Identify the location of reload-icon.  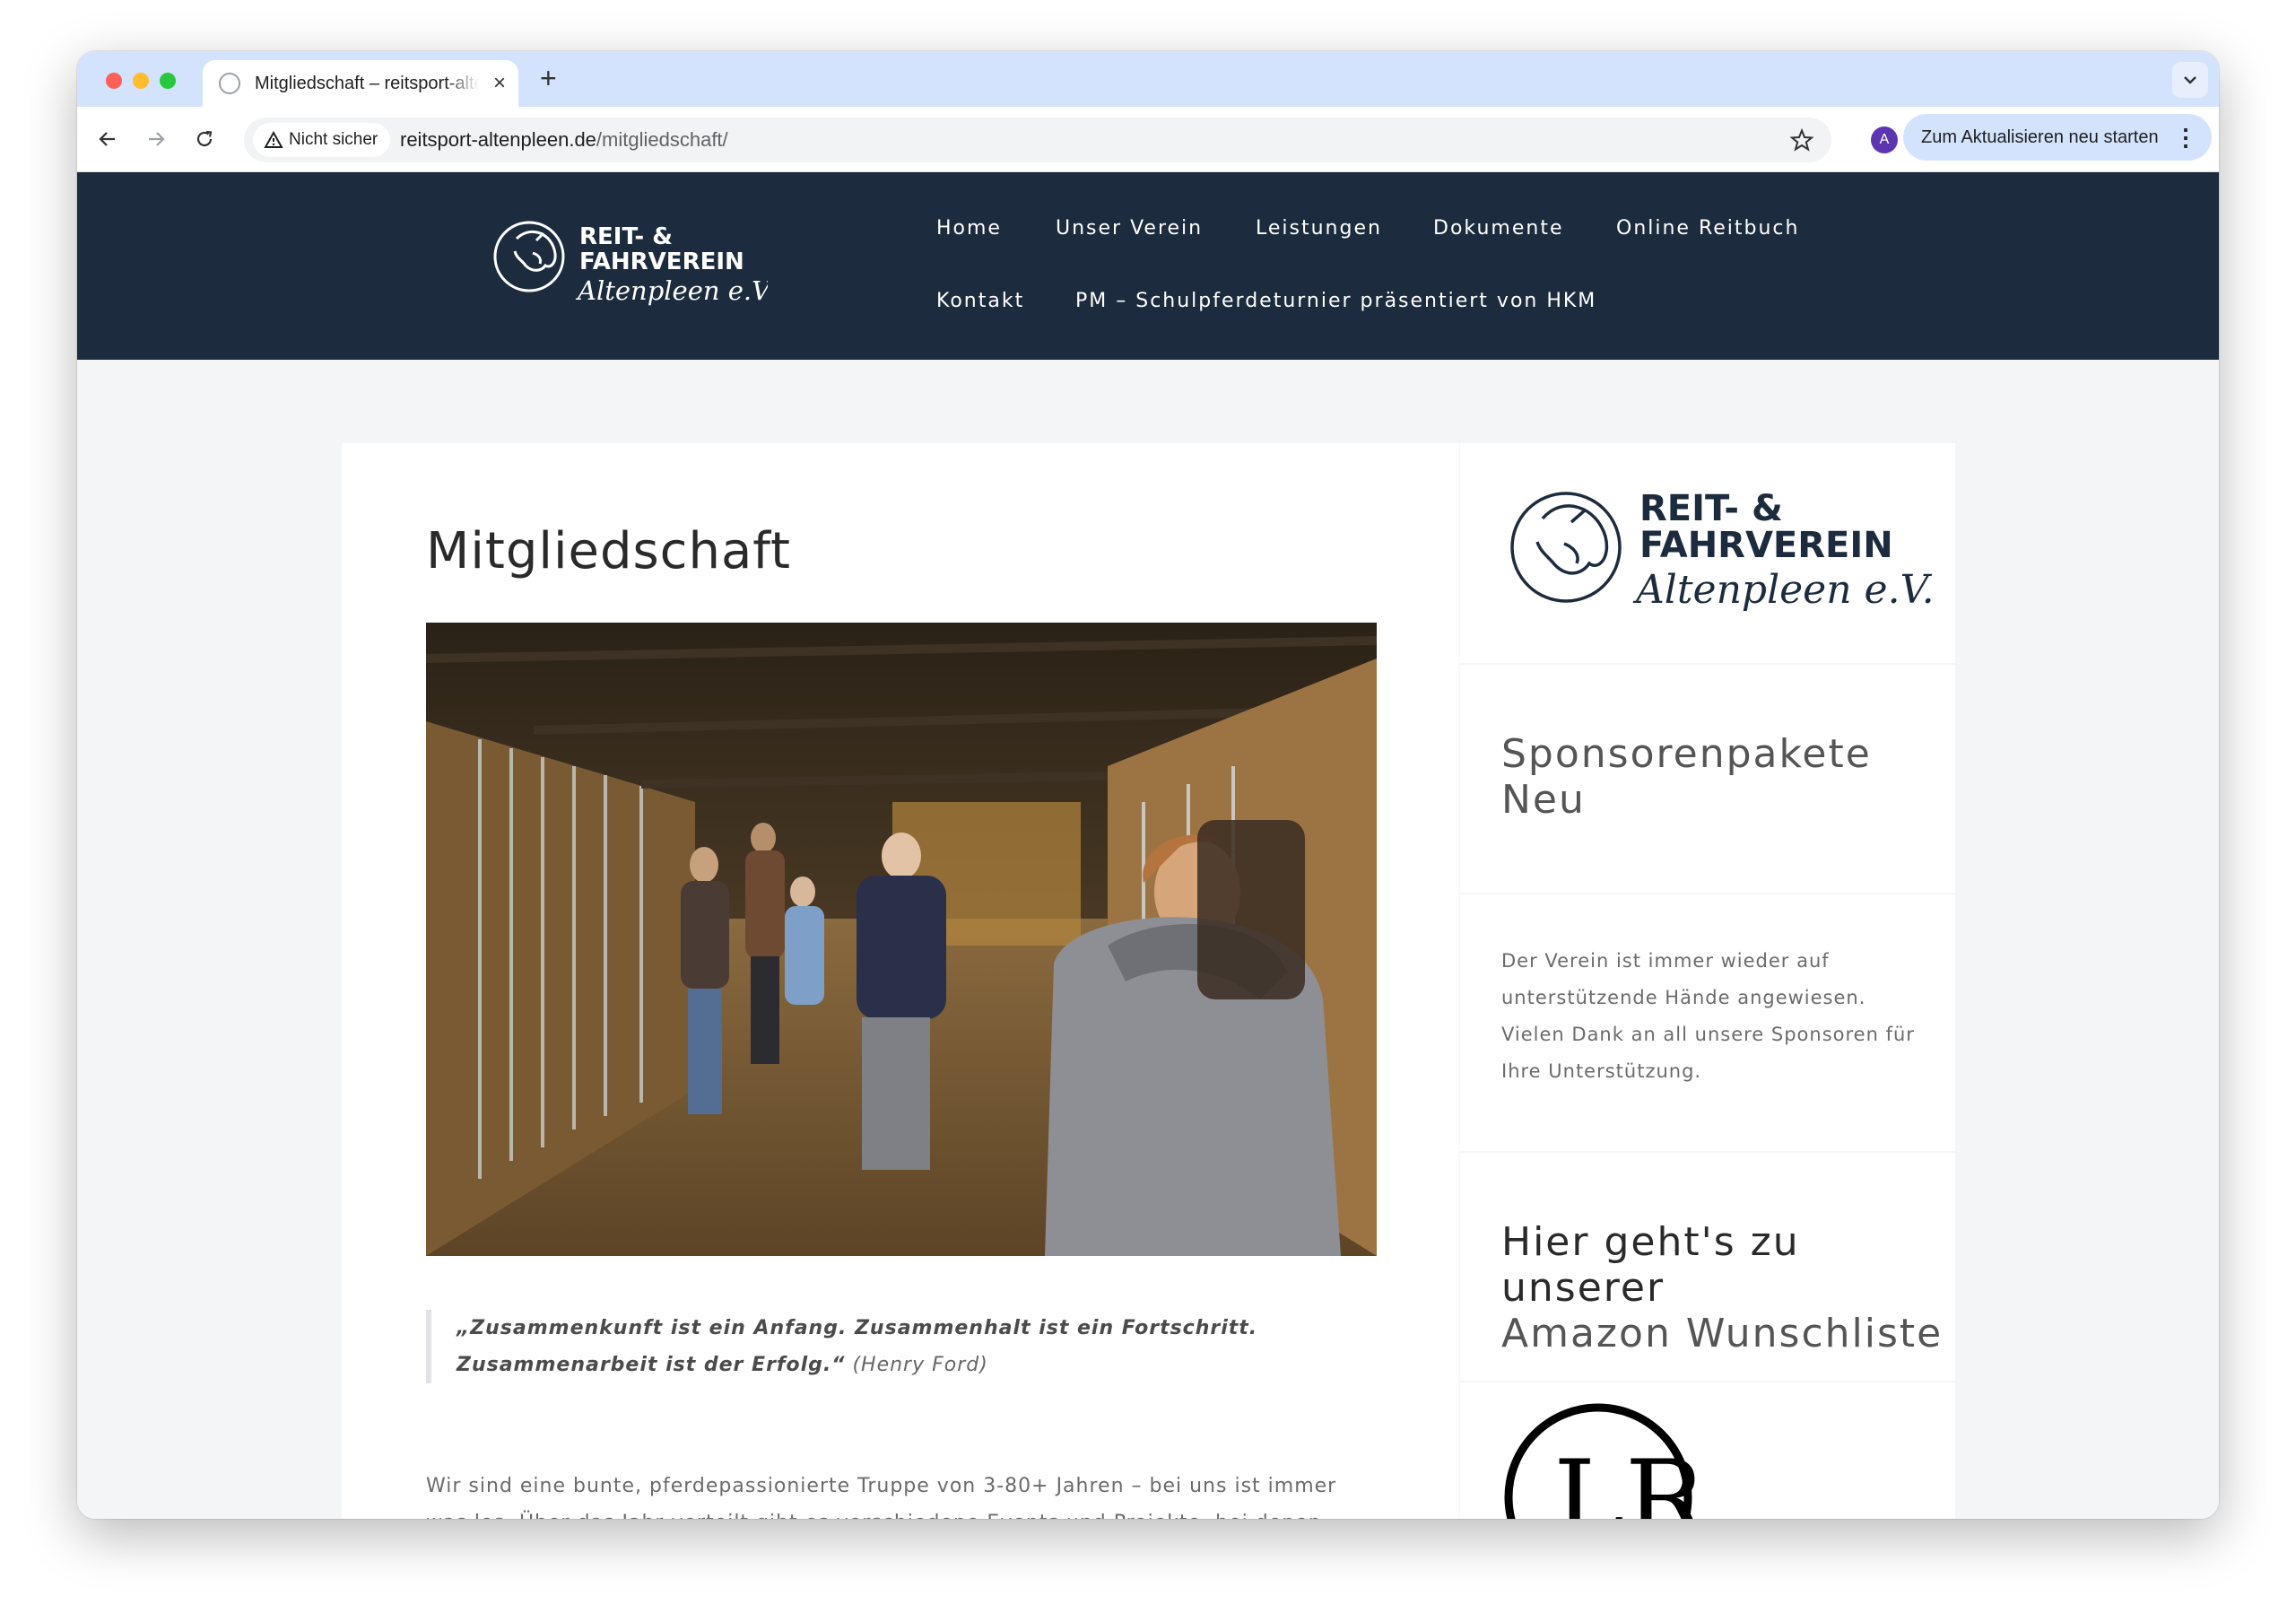
(204, 138).